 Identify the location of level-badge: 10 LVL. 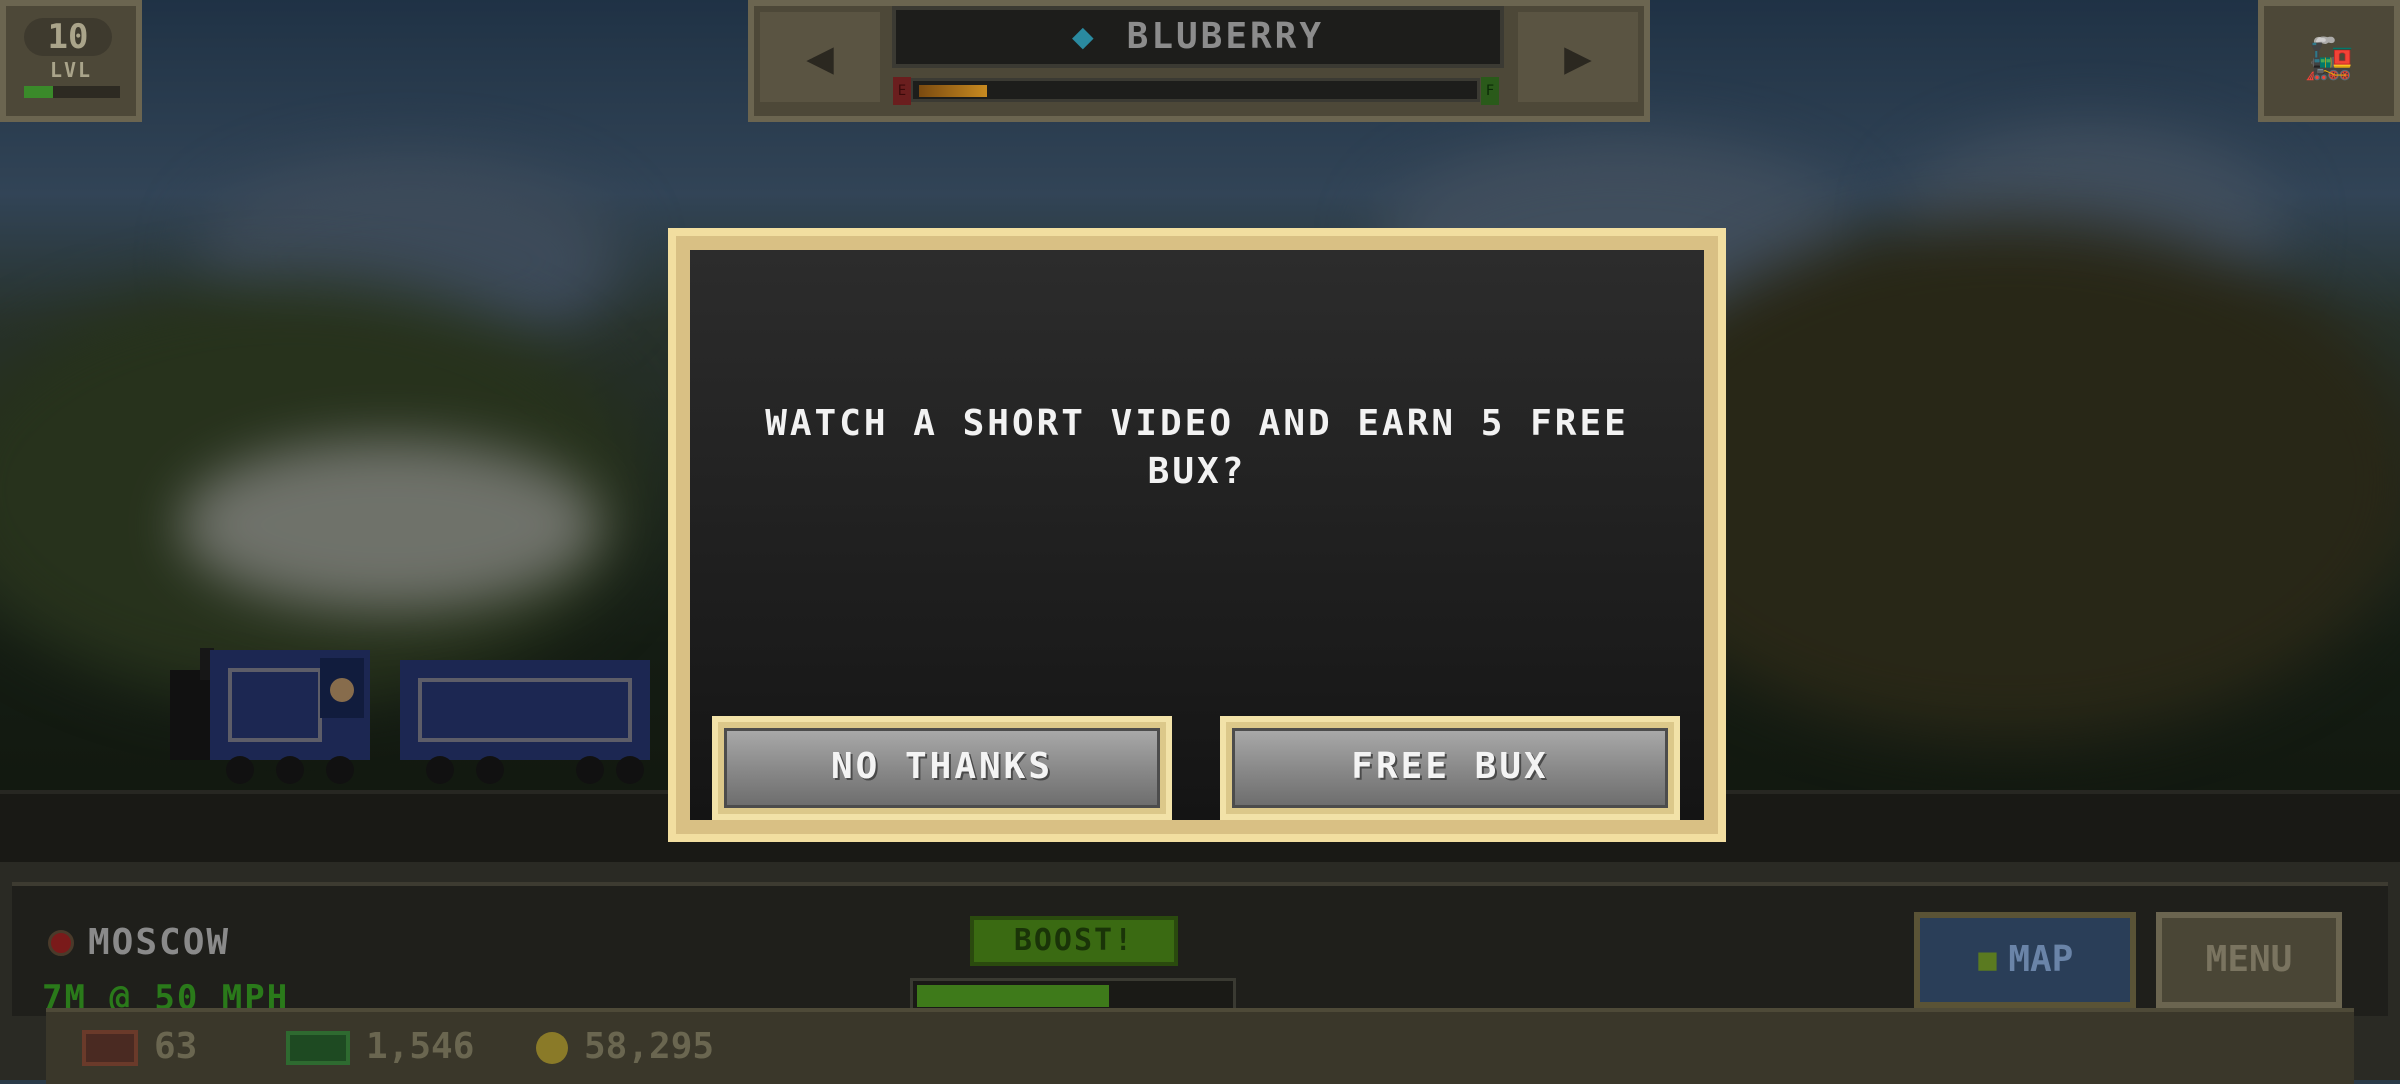
(71, 61).